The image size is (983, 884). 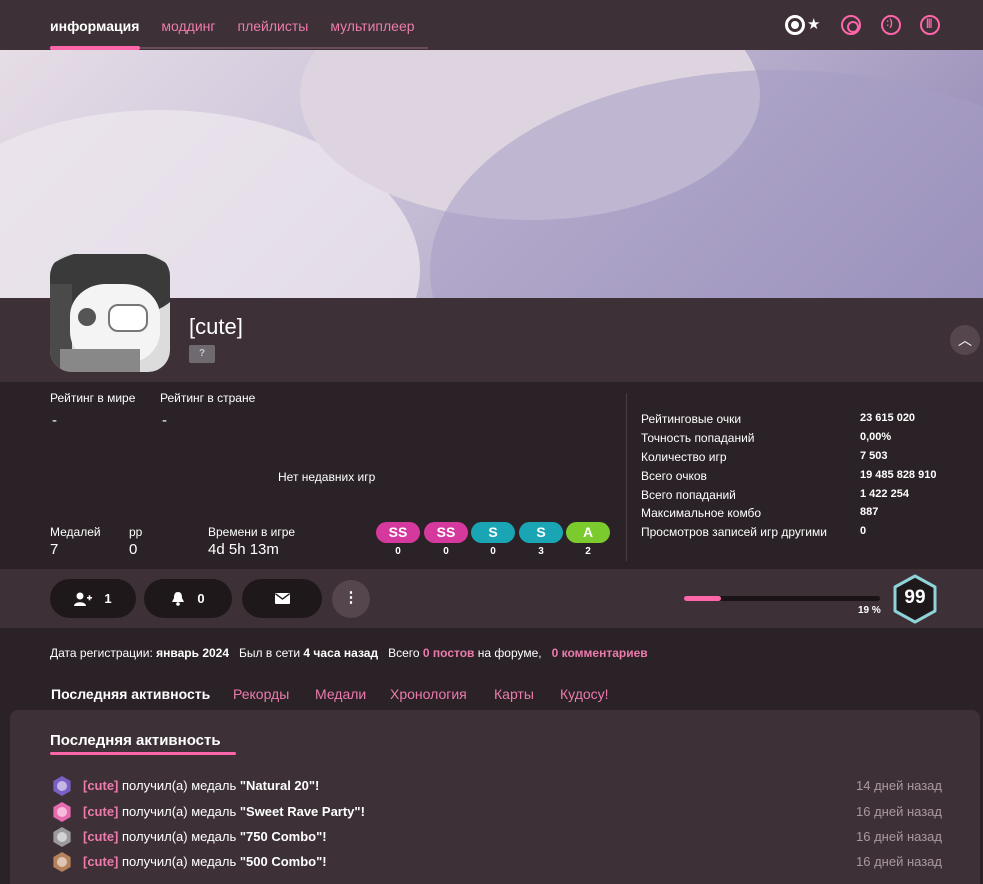 What do you see at coordinates (205, 836) in the screenshot?
I see `activity-text: [cute] получил(а) медаль "750 Combo"!` at bounding box center [205, 836].